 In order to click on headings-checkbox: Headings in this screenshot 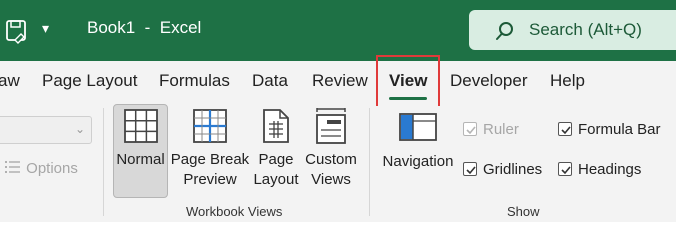, I will do `click(599, 169)`.